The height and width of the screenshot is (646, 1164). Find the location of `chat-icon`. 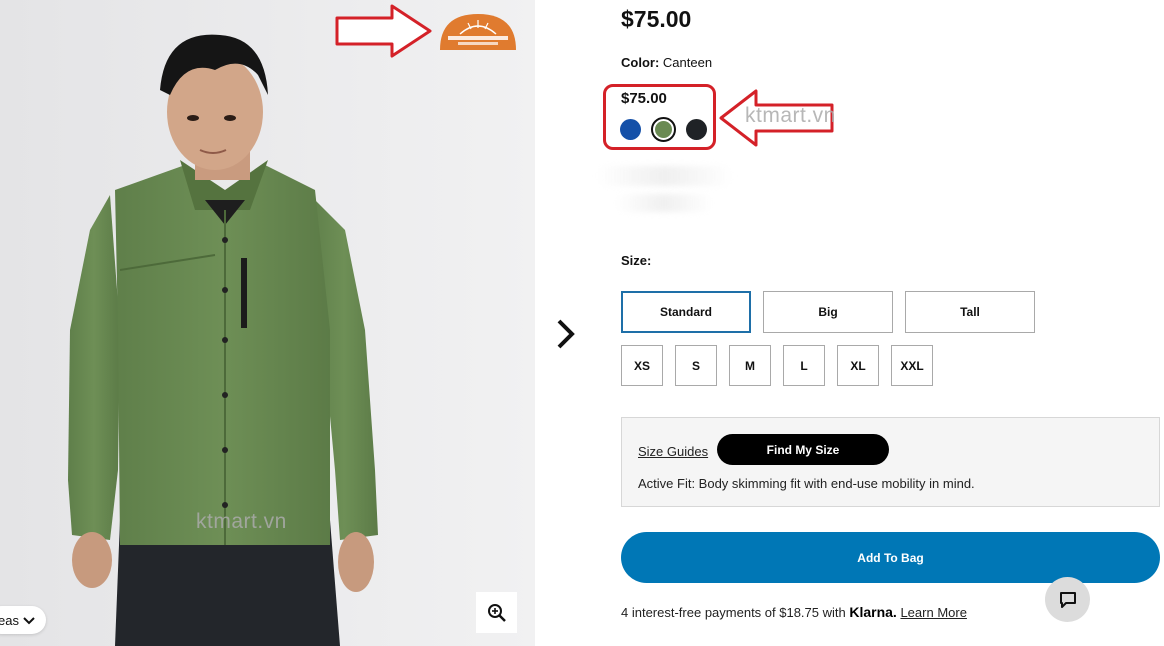

chat-icon is located at coordinates (1067, 599).